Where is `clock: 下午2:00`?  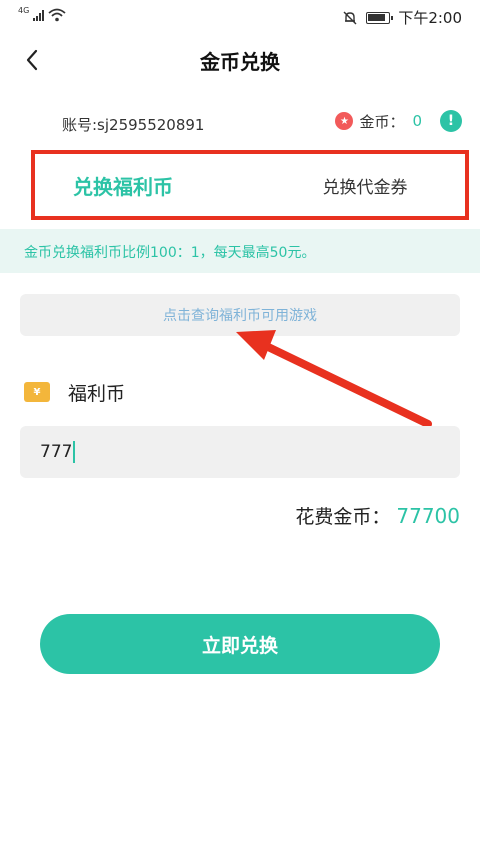 clock: 下午2:00 is located at coordinates (430, 18).